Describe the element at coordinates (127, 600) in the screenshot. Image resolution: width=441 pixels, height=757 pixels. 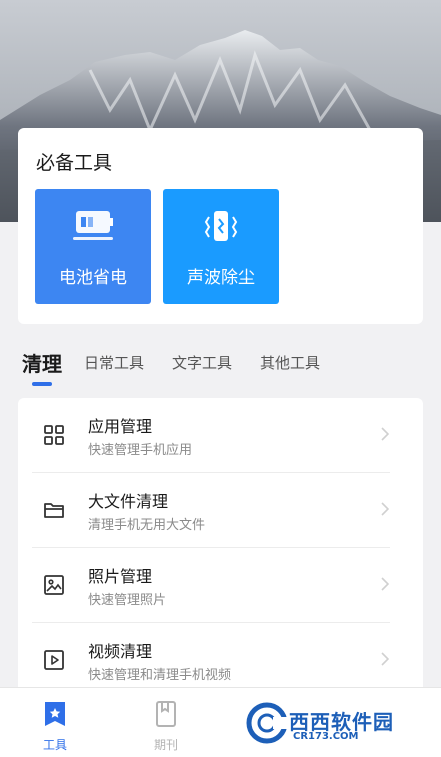
I see `list-item-subtitle: 快速管理照片` at that location.